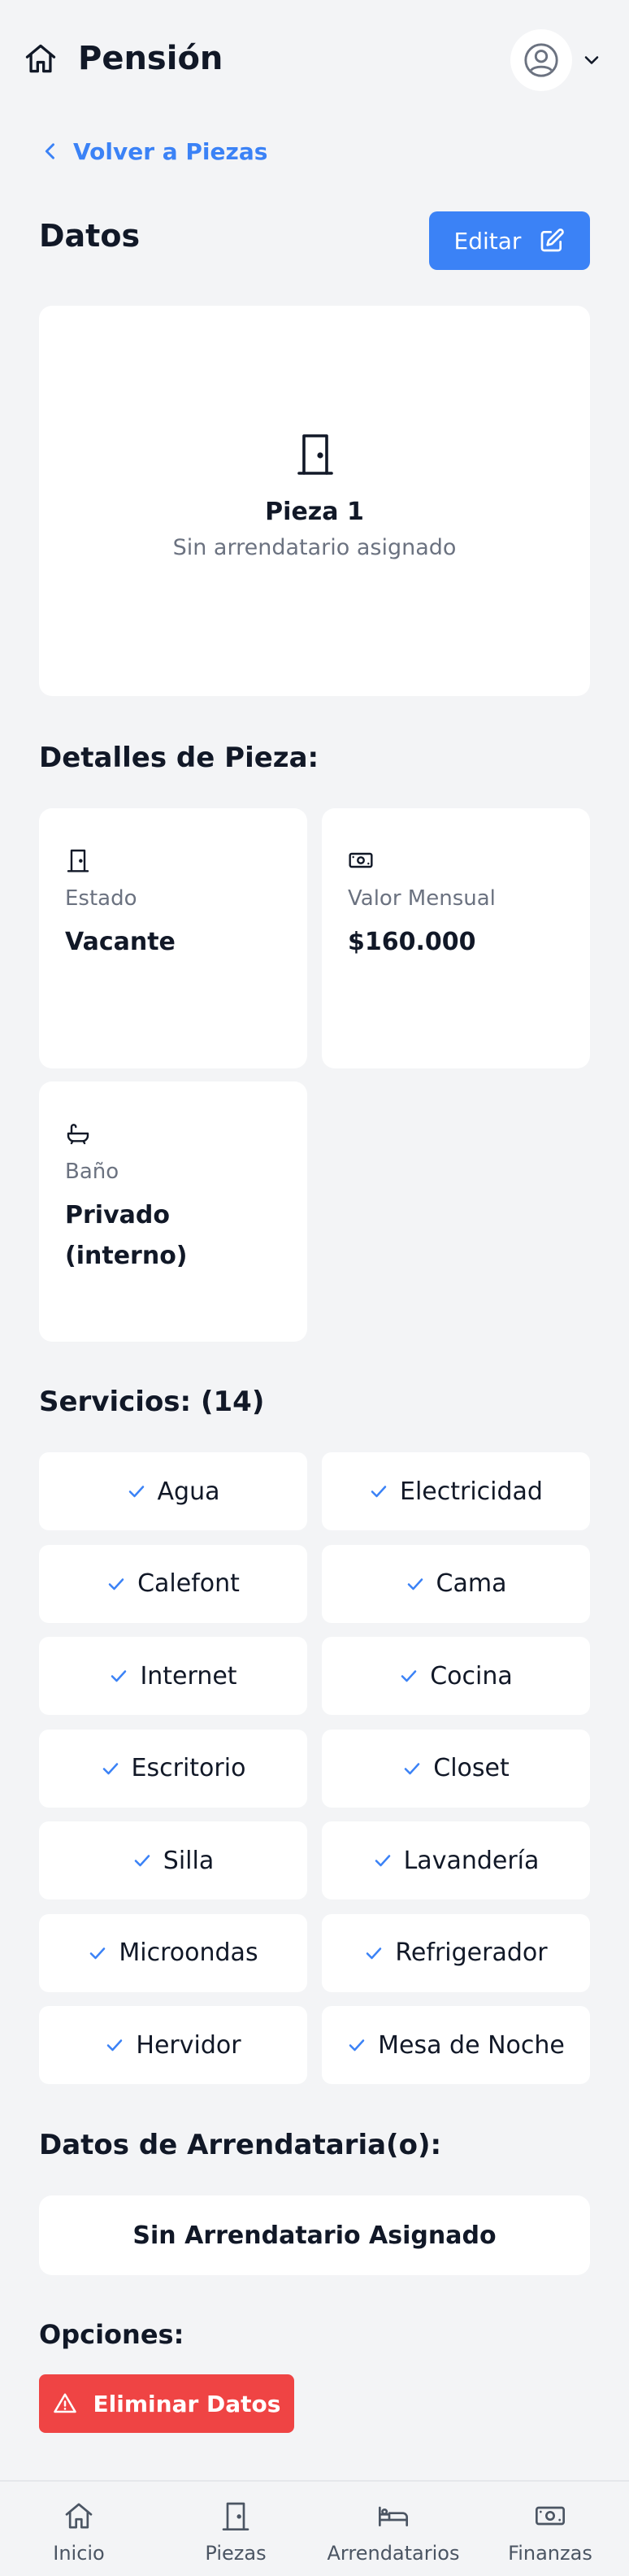  I want to click on service-label: Closet, so click(471, 1768).